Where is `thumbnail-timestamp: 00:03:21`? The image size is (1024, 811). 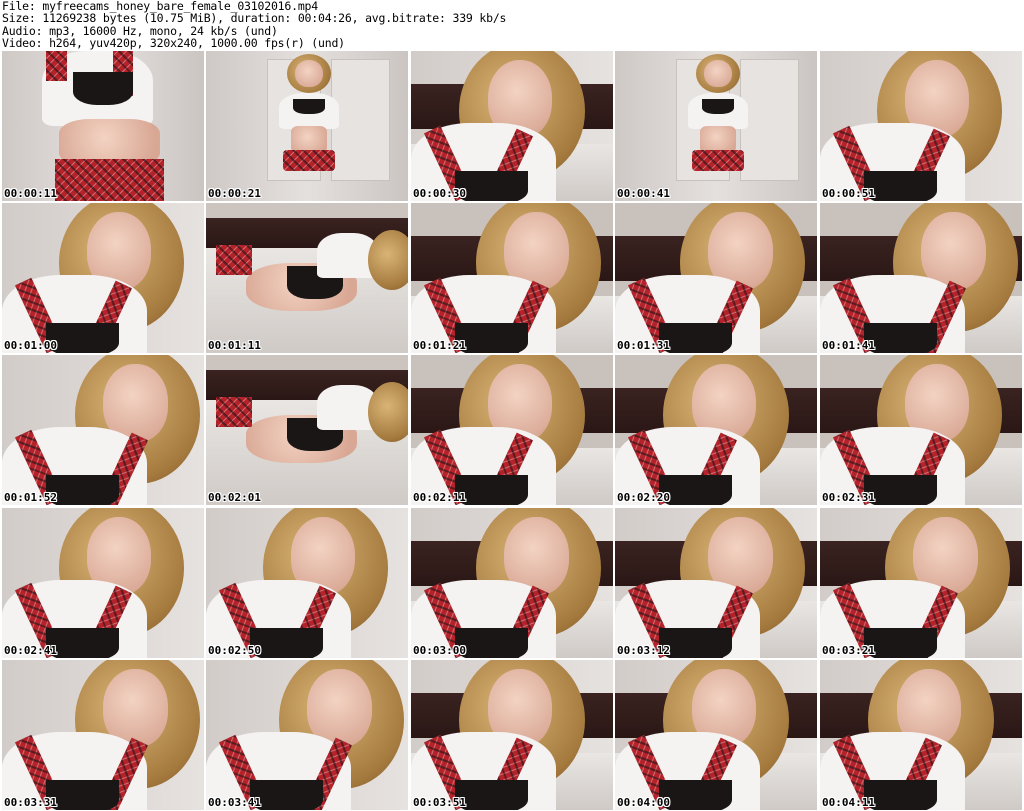
thumbnail-timestamp: 00:03:21 is located at coordinates (848, 650).